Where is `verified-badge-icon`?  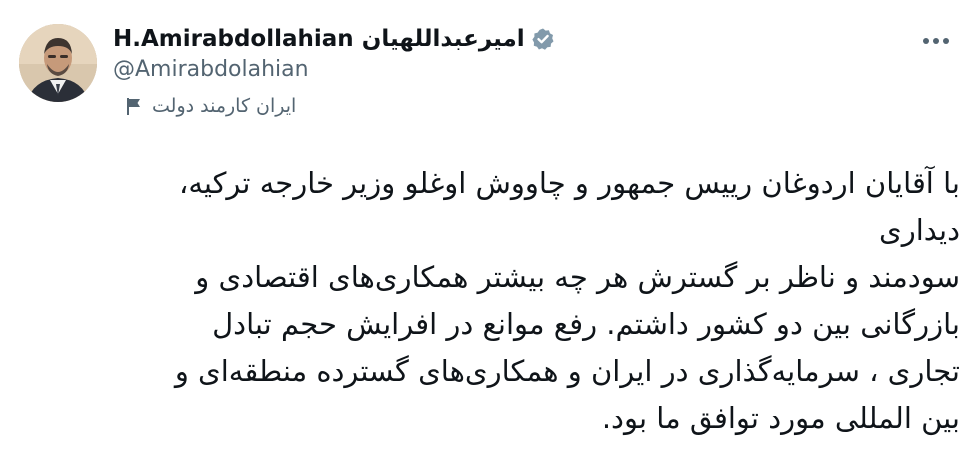 verified-badge-icon is located at coordinates (543, 39).